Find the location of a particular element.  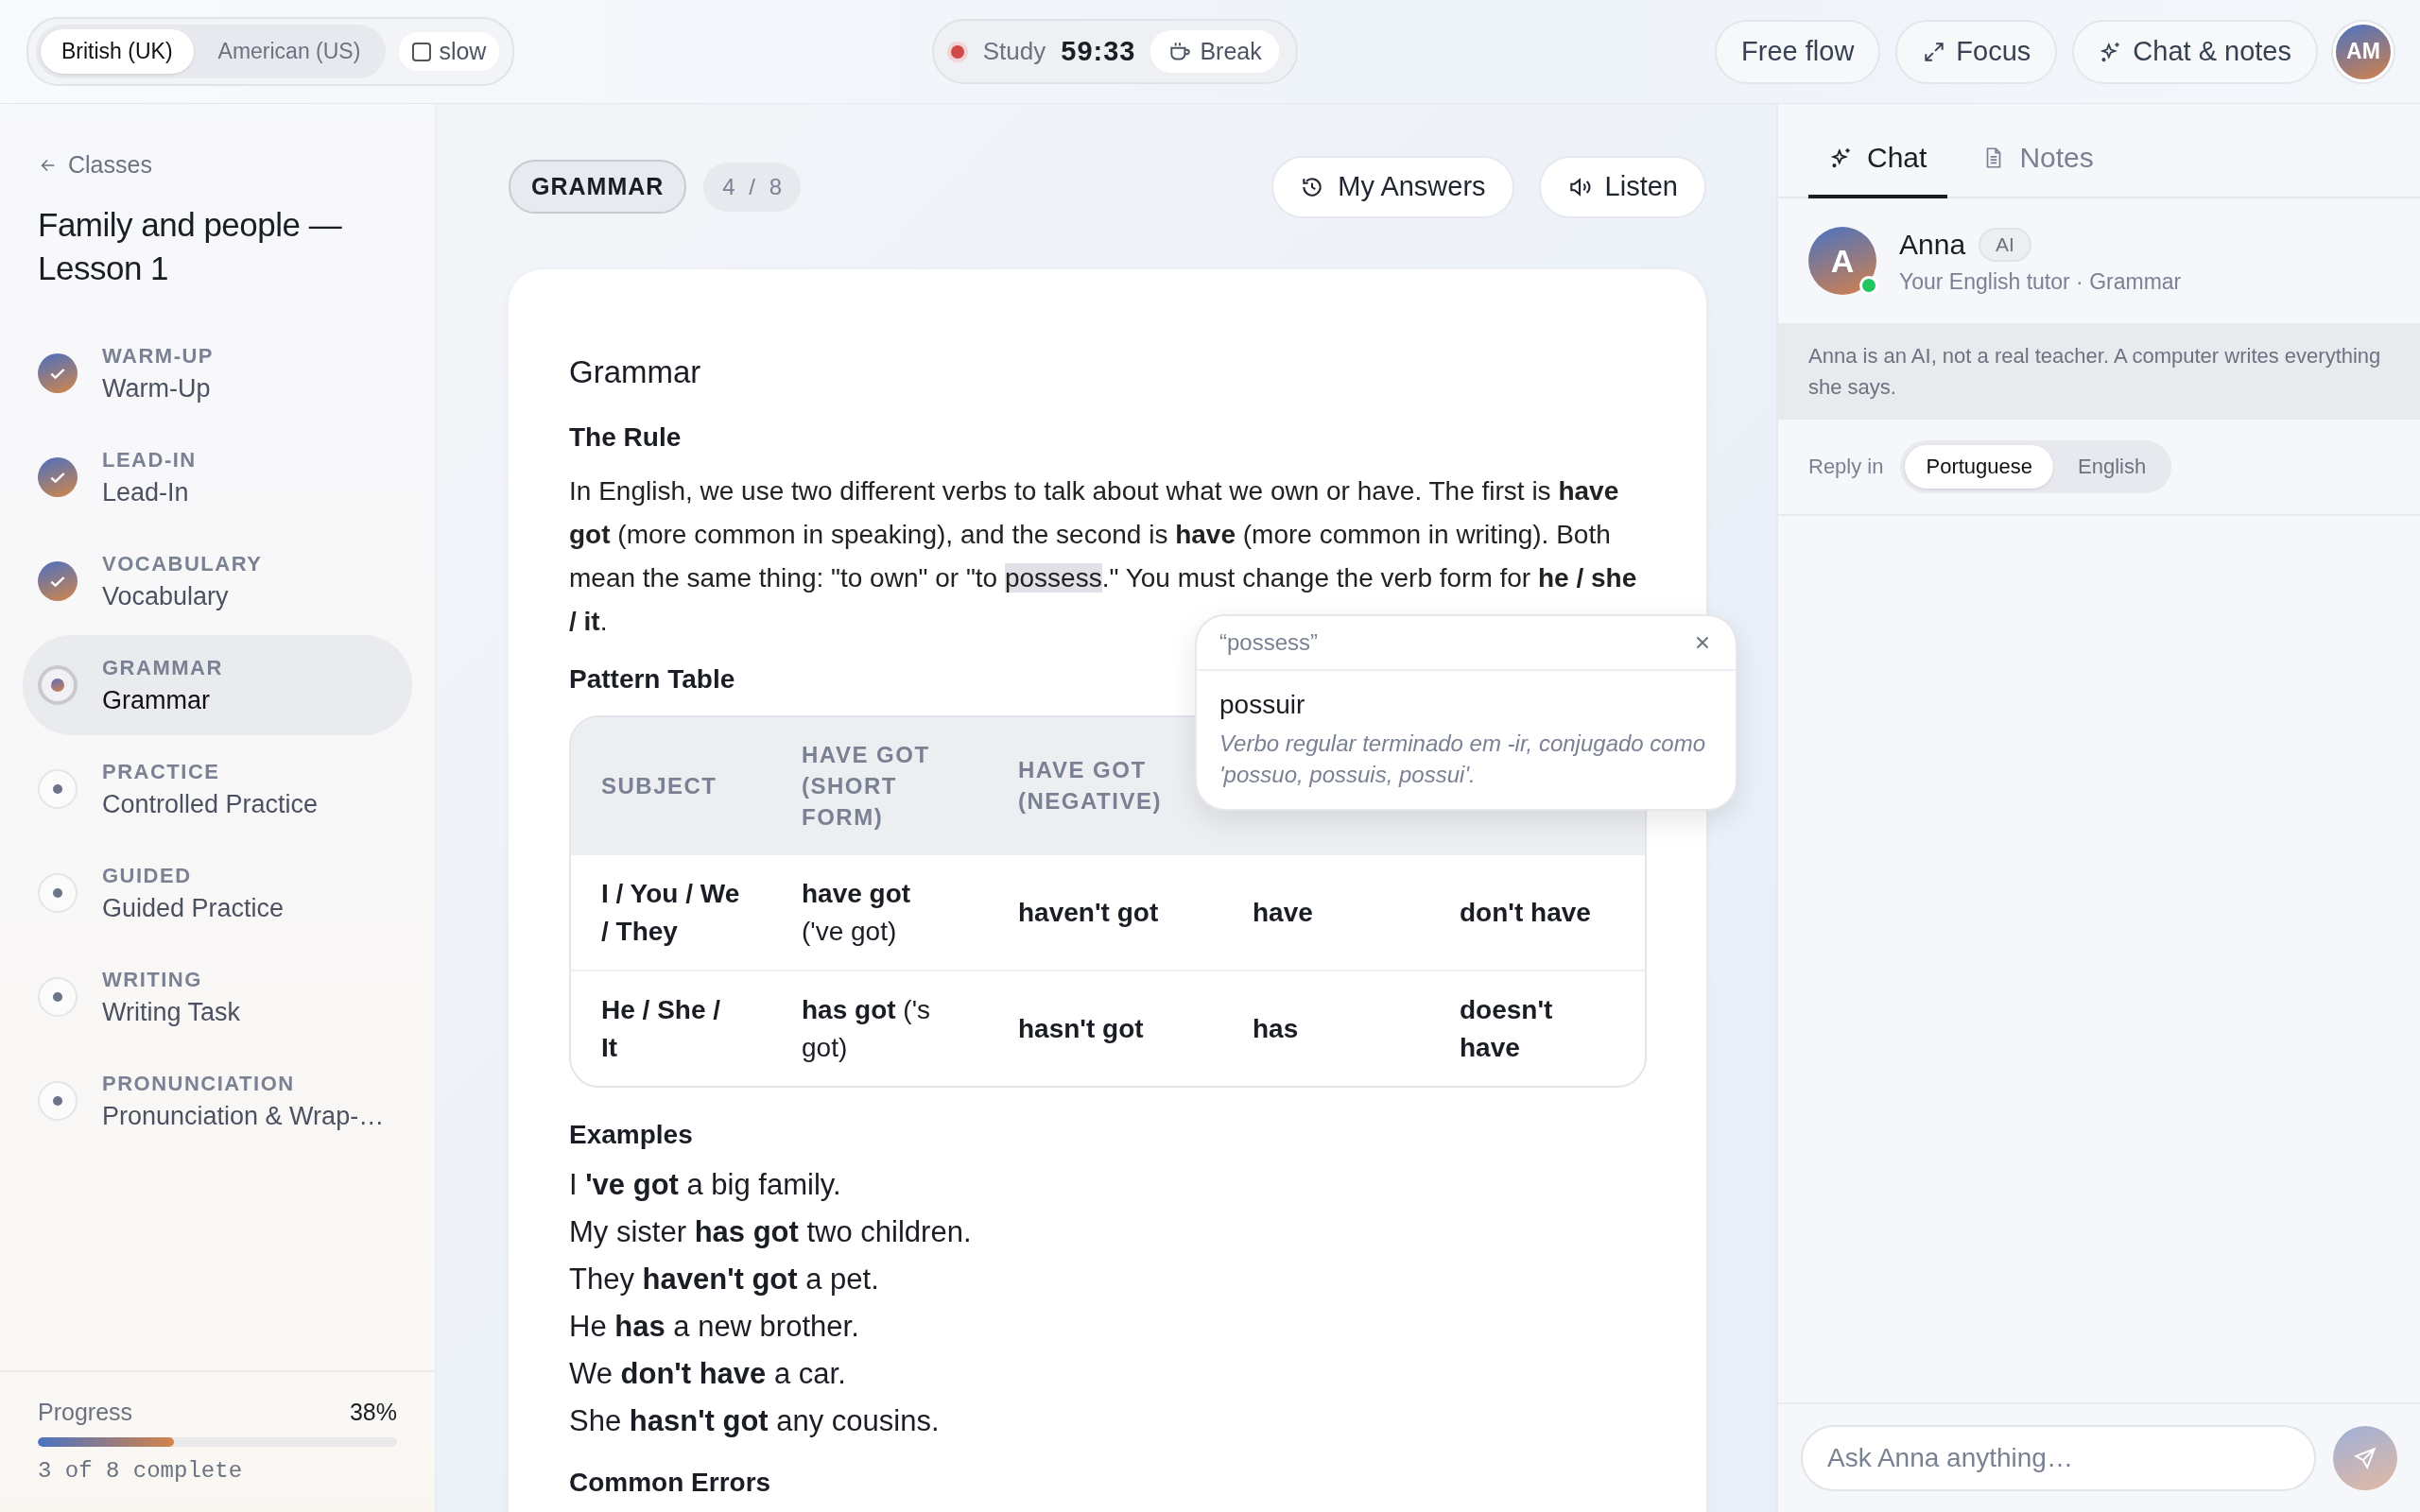

toolbar-button: Focus is located at coordinates (1977, 51).